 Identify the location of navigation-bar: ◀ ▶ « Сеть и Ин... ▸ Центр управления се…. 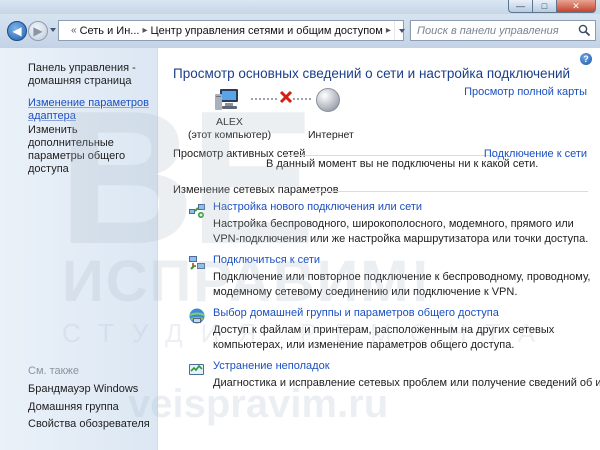
(300, 31).